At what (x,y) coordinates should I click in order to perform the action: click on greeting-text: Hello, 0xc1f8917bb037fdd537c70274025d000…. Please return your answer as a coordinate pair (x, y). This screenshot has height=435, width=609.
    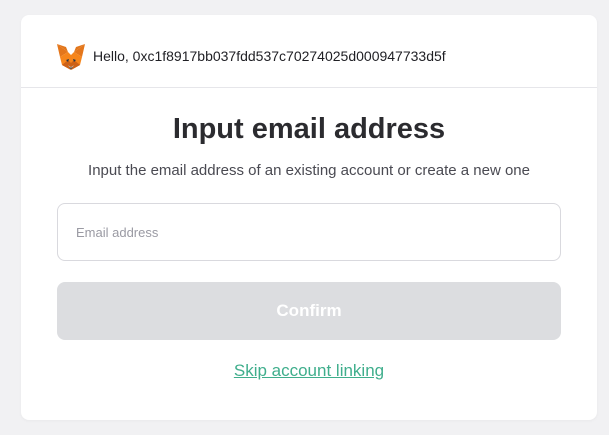
    Looking at the image, I should click on (269, 56).